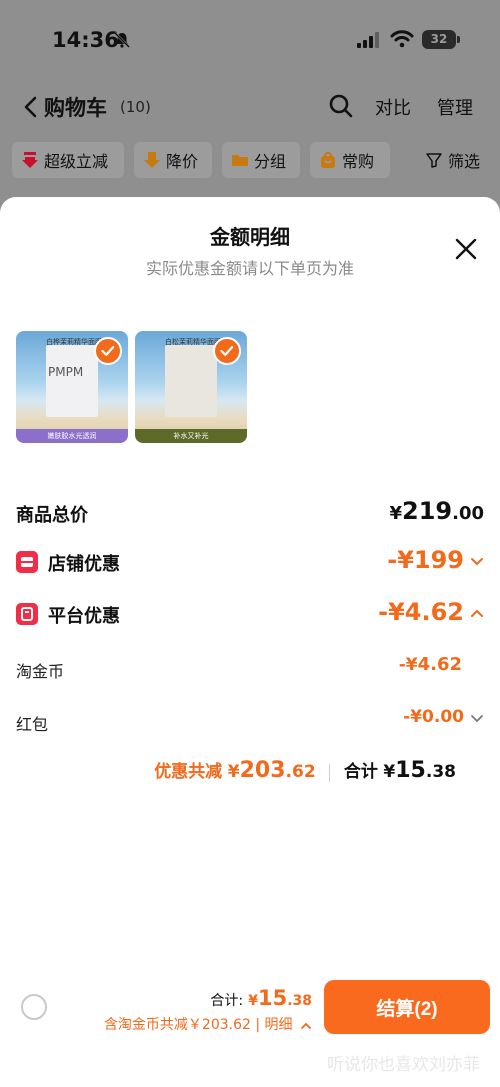 This screenshot has height=1087, width=500. What do you see at coordinates (440, 772) in the screenshot?
I see `summary-total-frac: .38` at bounding box center [440, 772].